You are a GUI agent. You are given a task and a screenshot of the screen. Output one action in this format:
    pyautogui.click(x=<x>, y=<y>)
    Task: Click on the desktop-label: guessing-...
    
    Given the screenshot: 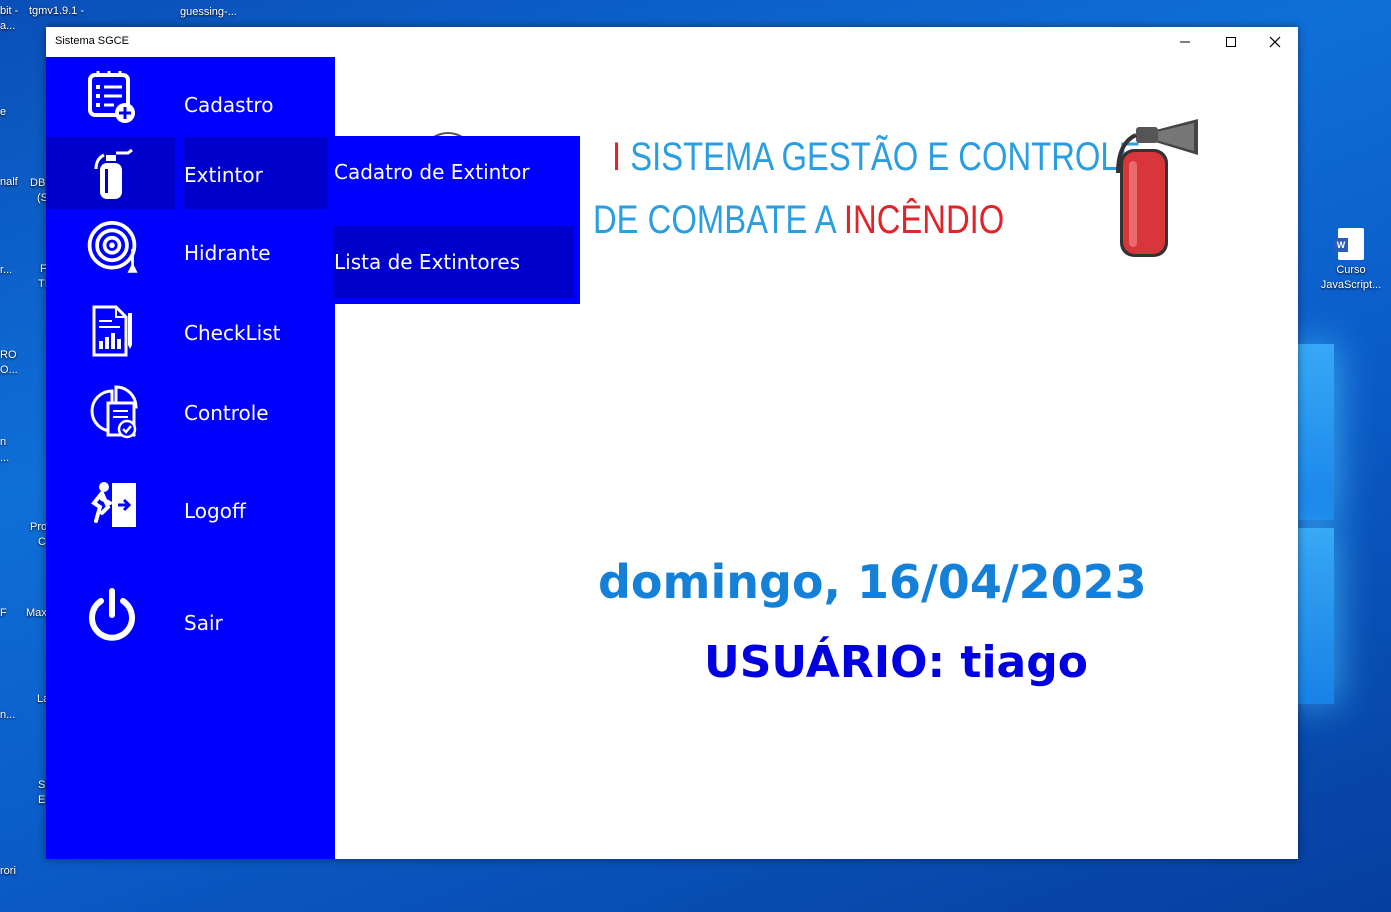 What is the action you would take?
    pyautogui.click(x=208, y=12)
    